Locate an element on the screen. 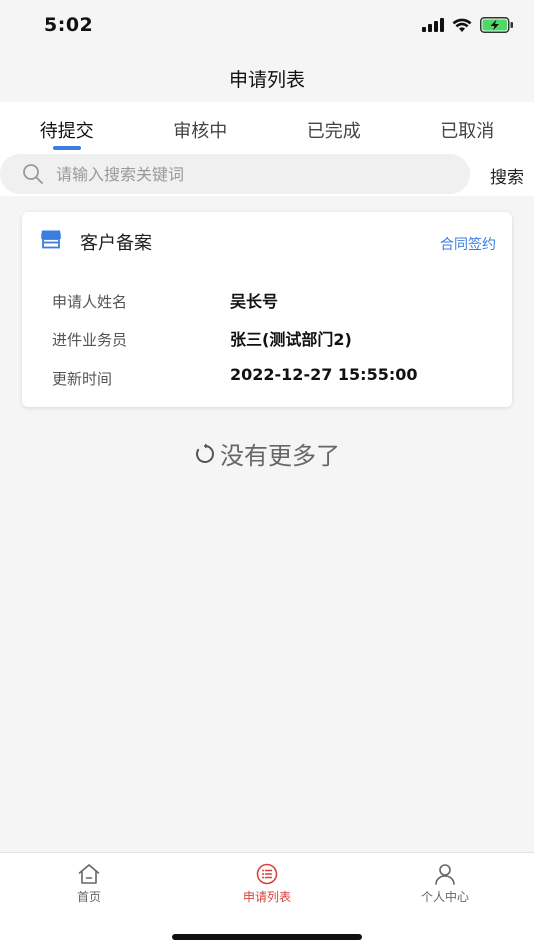  search-input is located at coordinates (246, 174).